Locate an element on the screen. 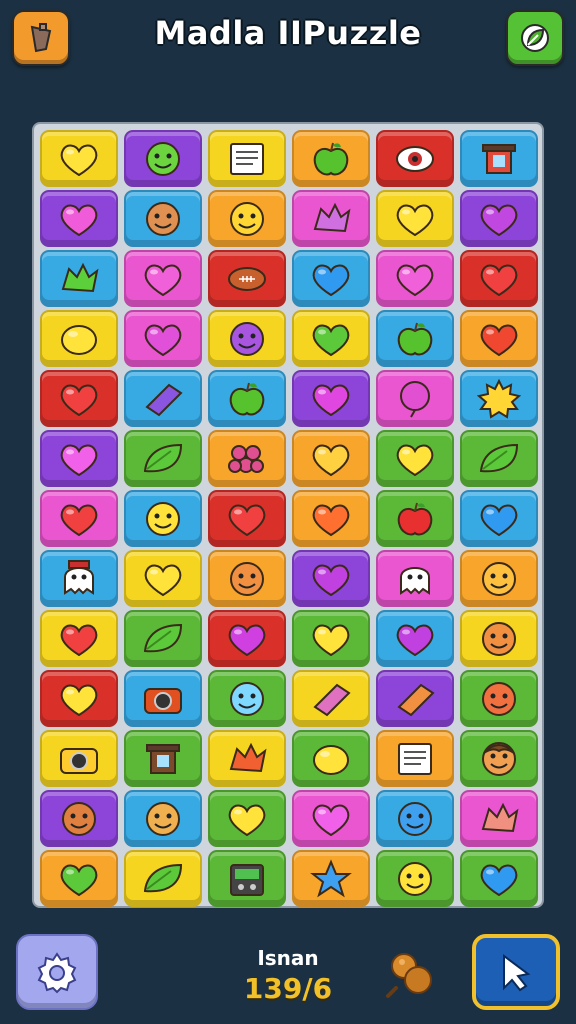 The image size is (576, 1024). tile-sign is located at coordinates (415, 758).